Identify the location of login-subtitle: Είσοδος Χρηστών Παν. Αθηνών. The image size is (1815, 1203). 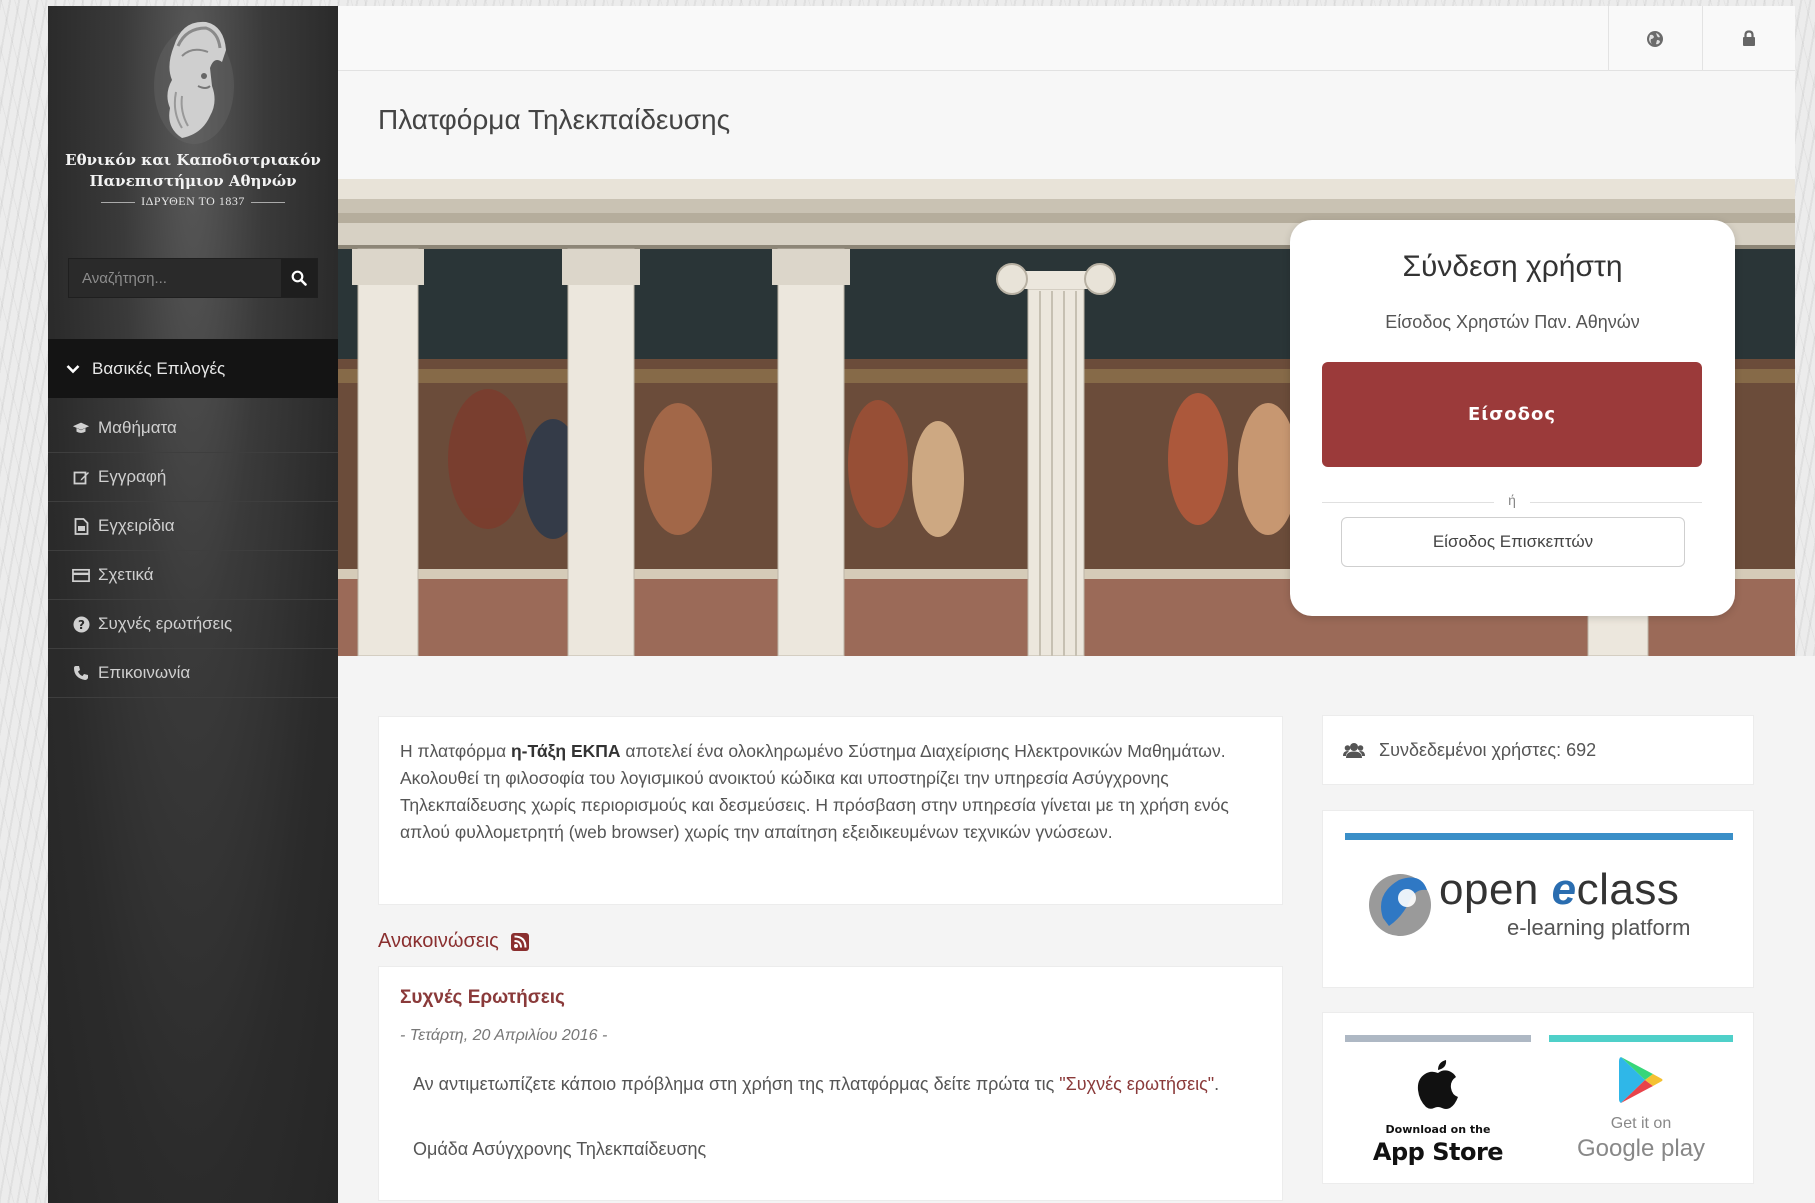
(1512, 322).